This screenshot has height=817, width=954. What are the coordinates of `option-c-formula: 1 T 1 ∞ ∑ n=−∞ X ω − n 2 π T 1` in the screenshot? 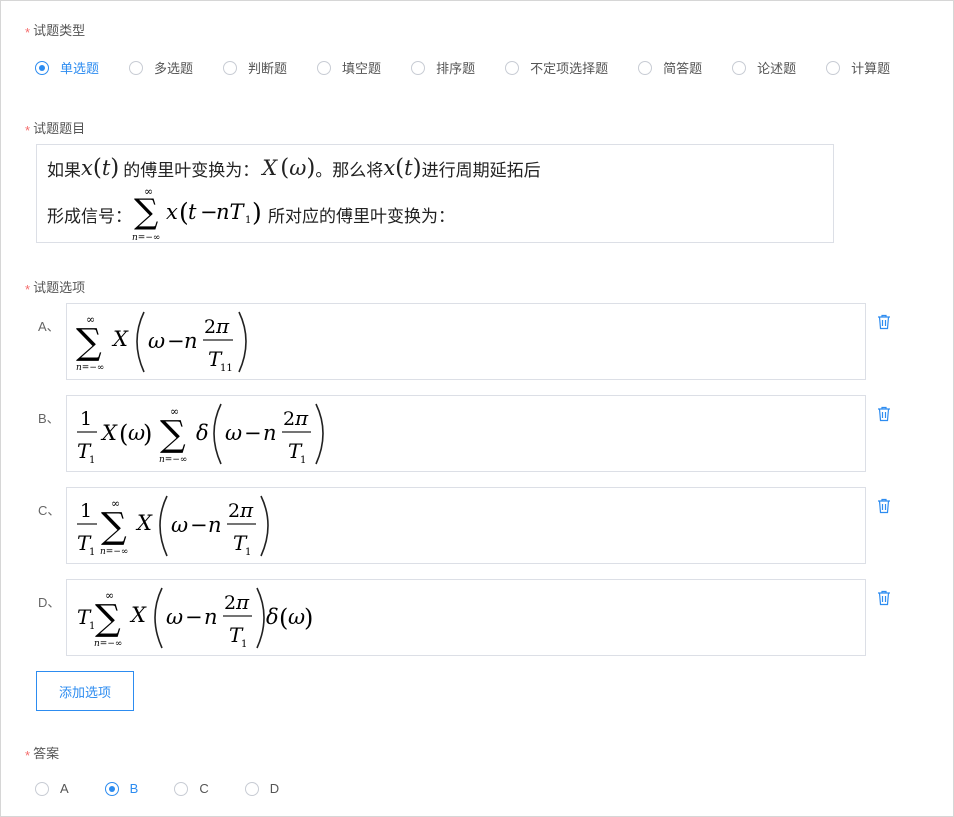 It's located at (173, 526).